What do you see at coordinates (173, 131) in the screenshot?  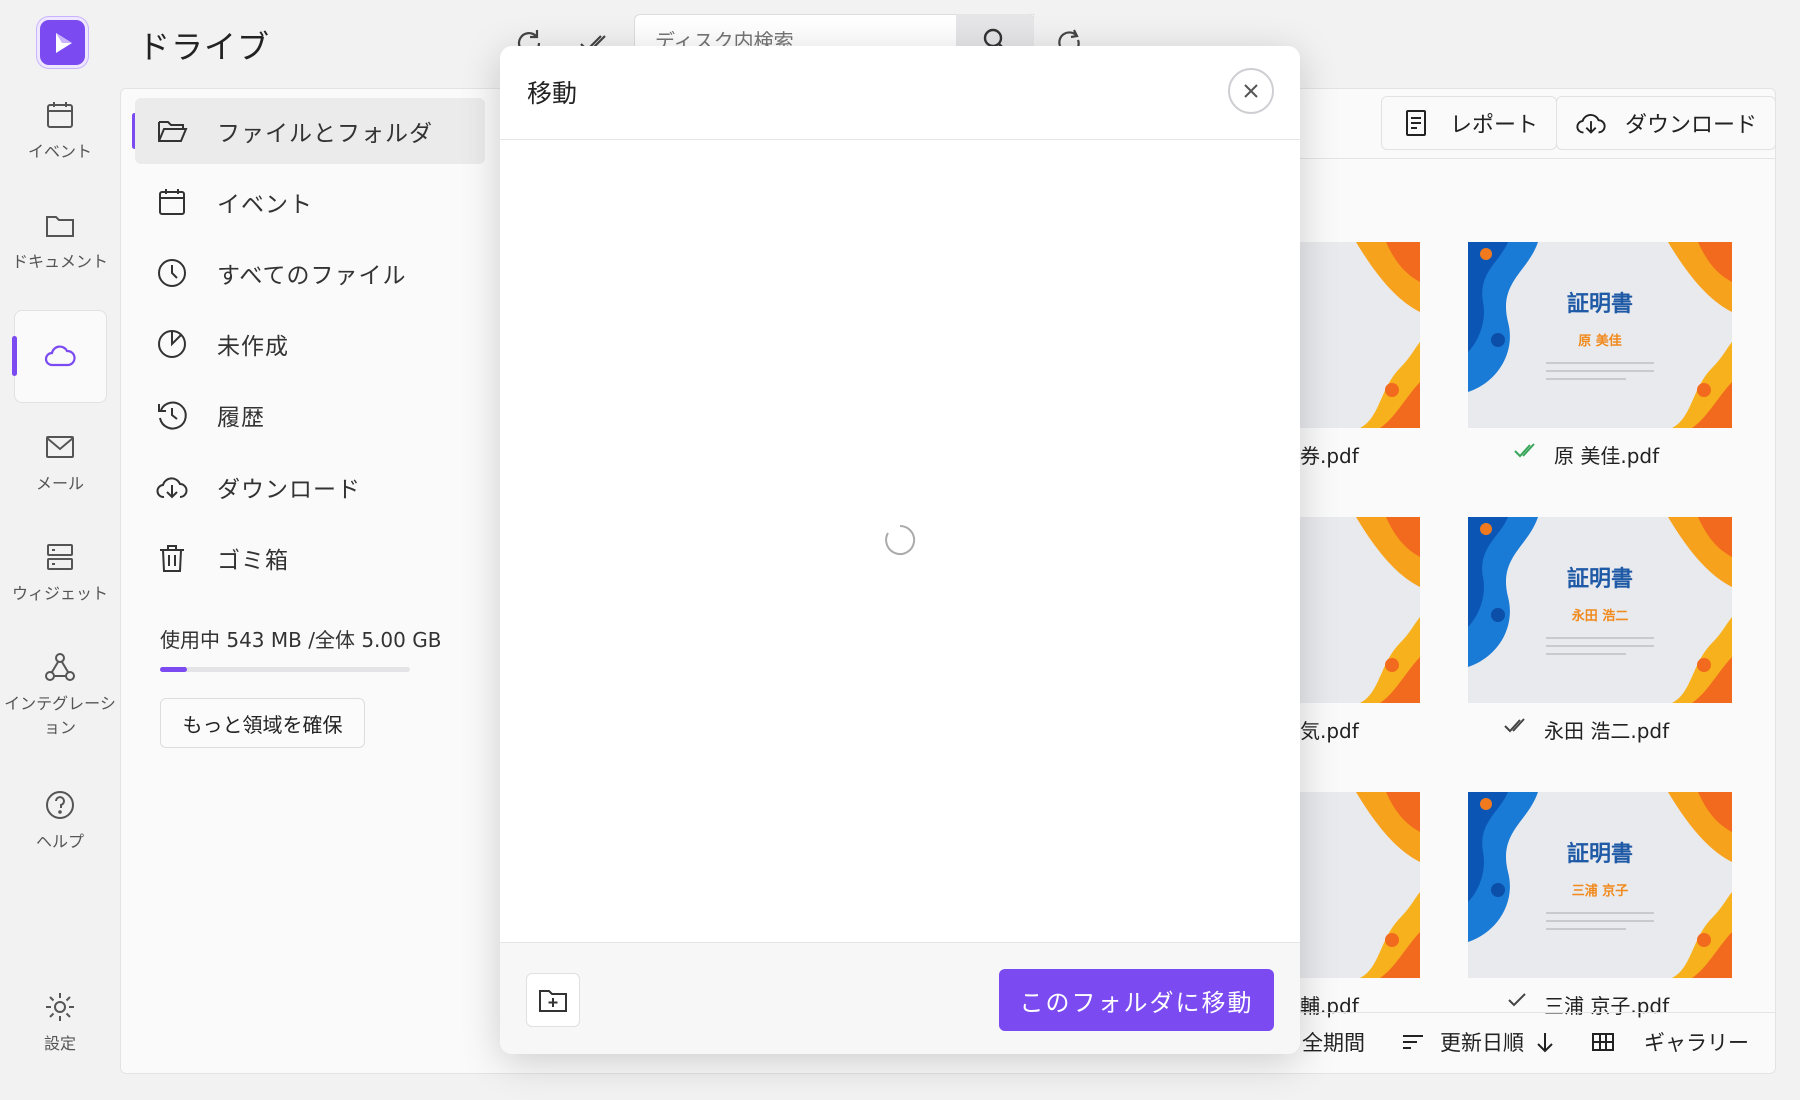 I see `open-folder-icon` at bounding box center [173, 131].